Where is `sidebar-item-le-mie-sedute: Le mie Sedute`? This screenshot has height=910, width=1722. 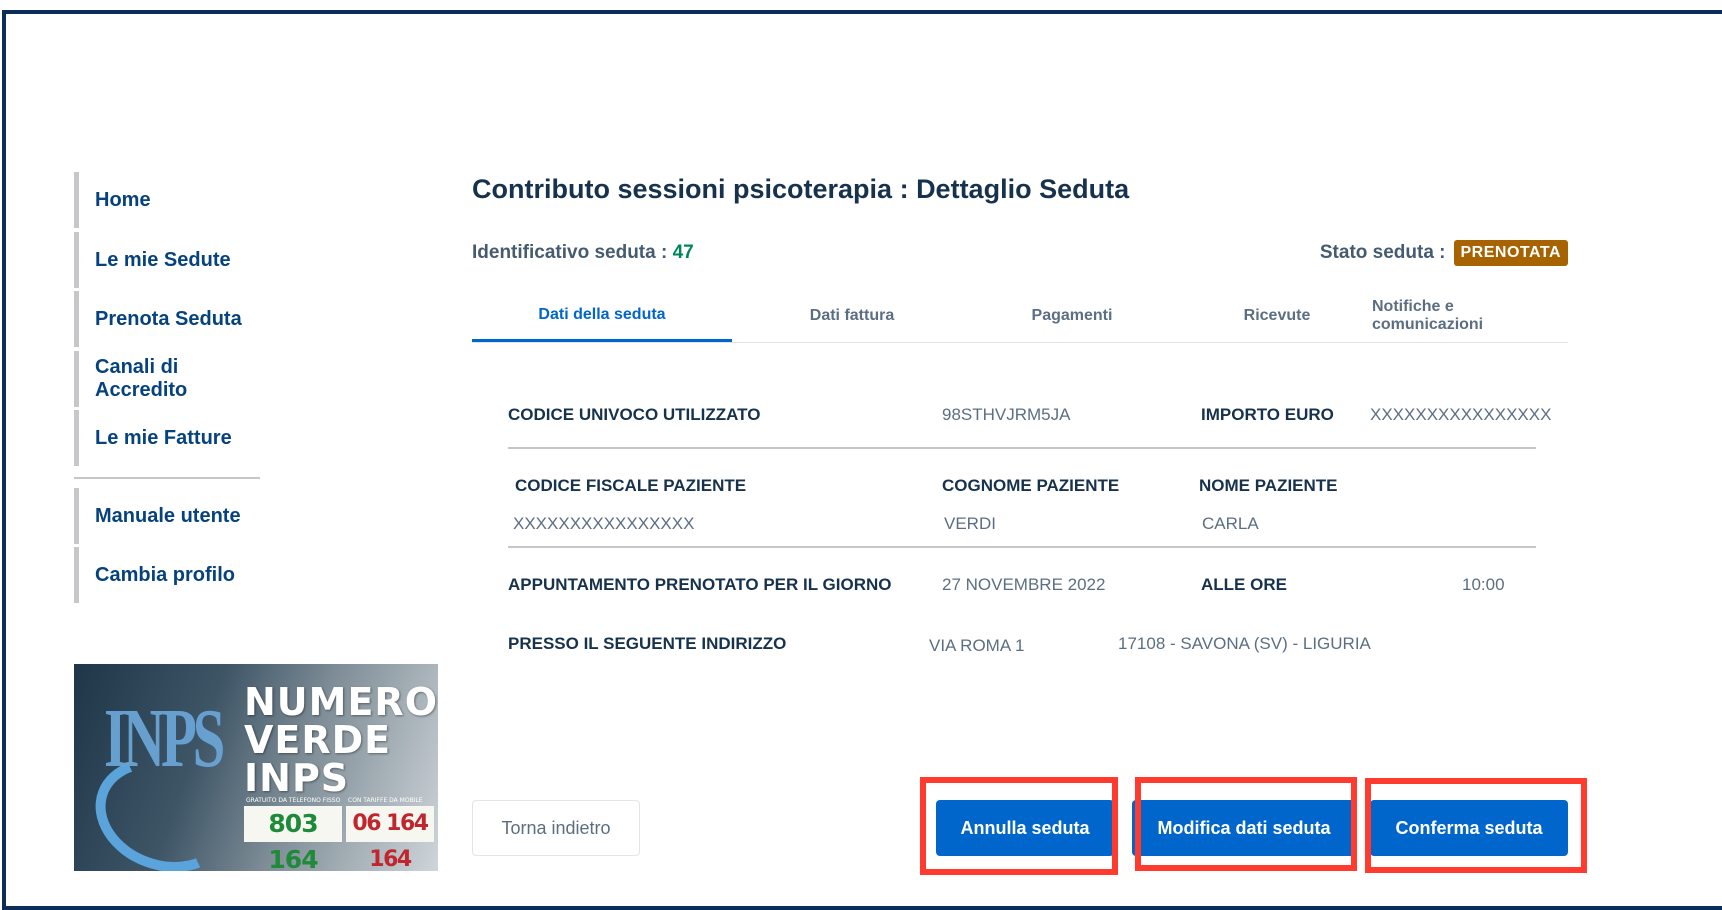 sidebar-item-le-mie-sedute: Le mie Sedute is located at coordinates (174, 260).